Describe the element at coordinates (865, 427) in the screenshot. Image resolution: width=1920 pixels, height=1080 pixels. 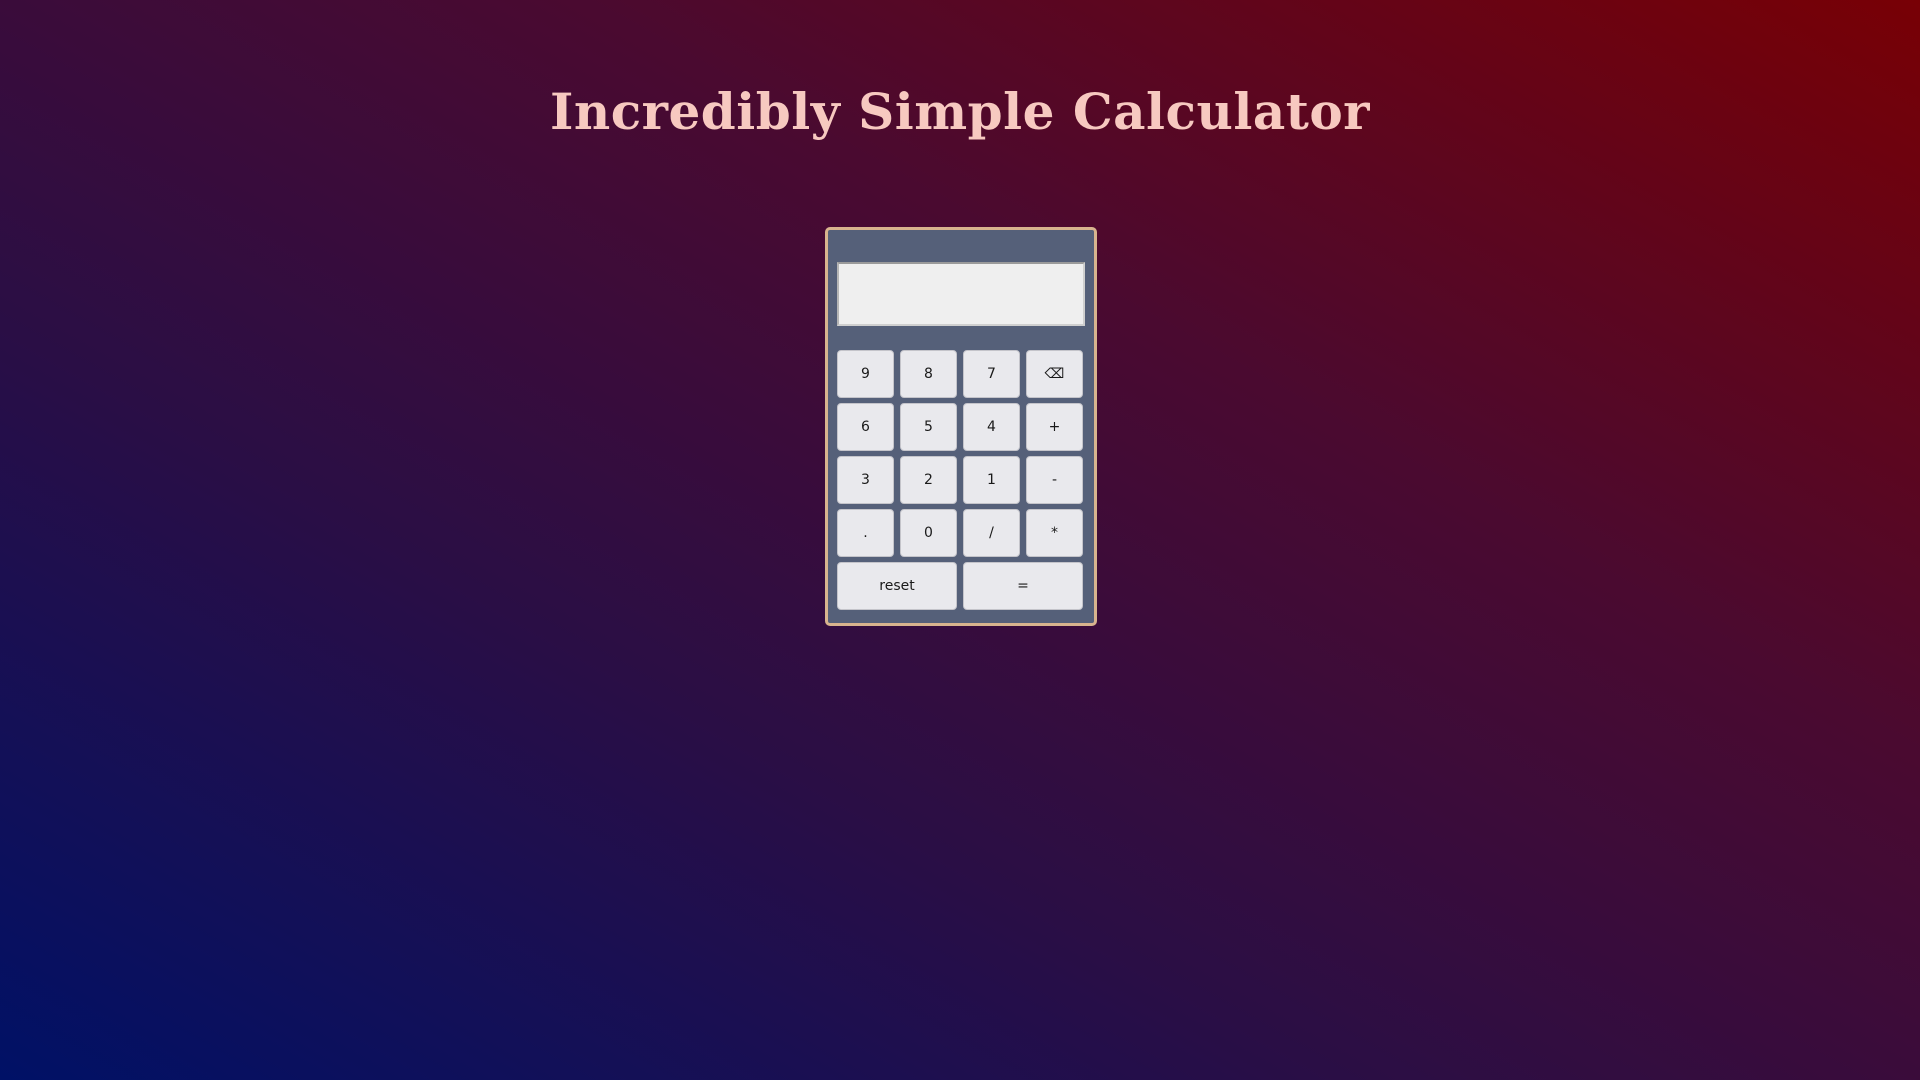
I see `key-6-button: 6` at that location.